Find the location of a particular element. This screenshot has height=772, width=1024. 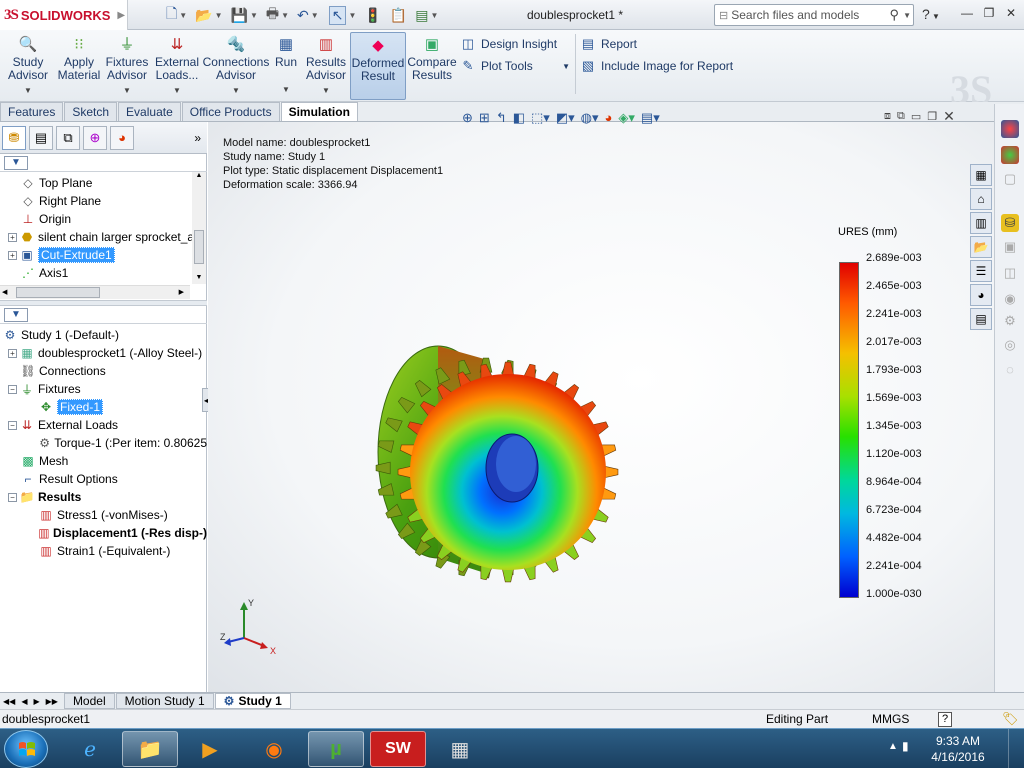

units-selector: MMGS is located at coordinates (890, 719).